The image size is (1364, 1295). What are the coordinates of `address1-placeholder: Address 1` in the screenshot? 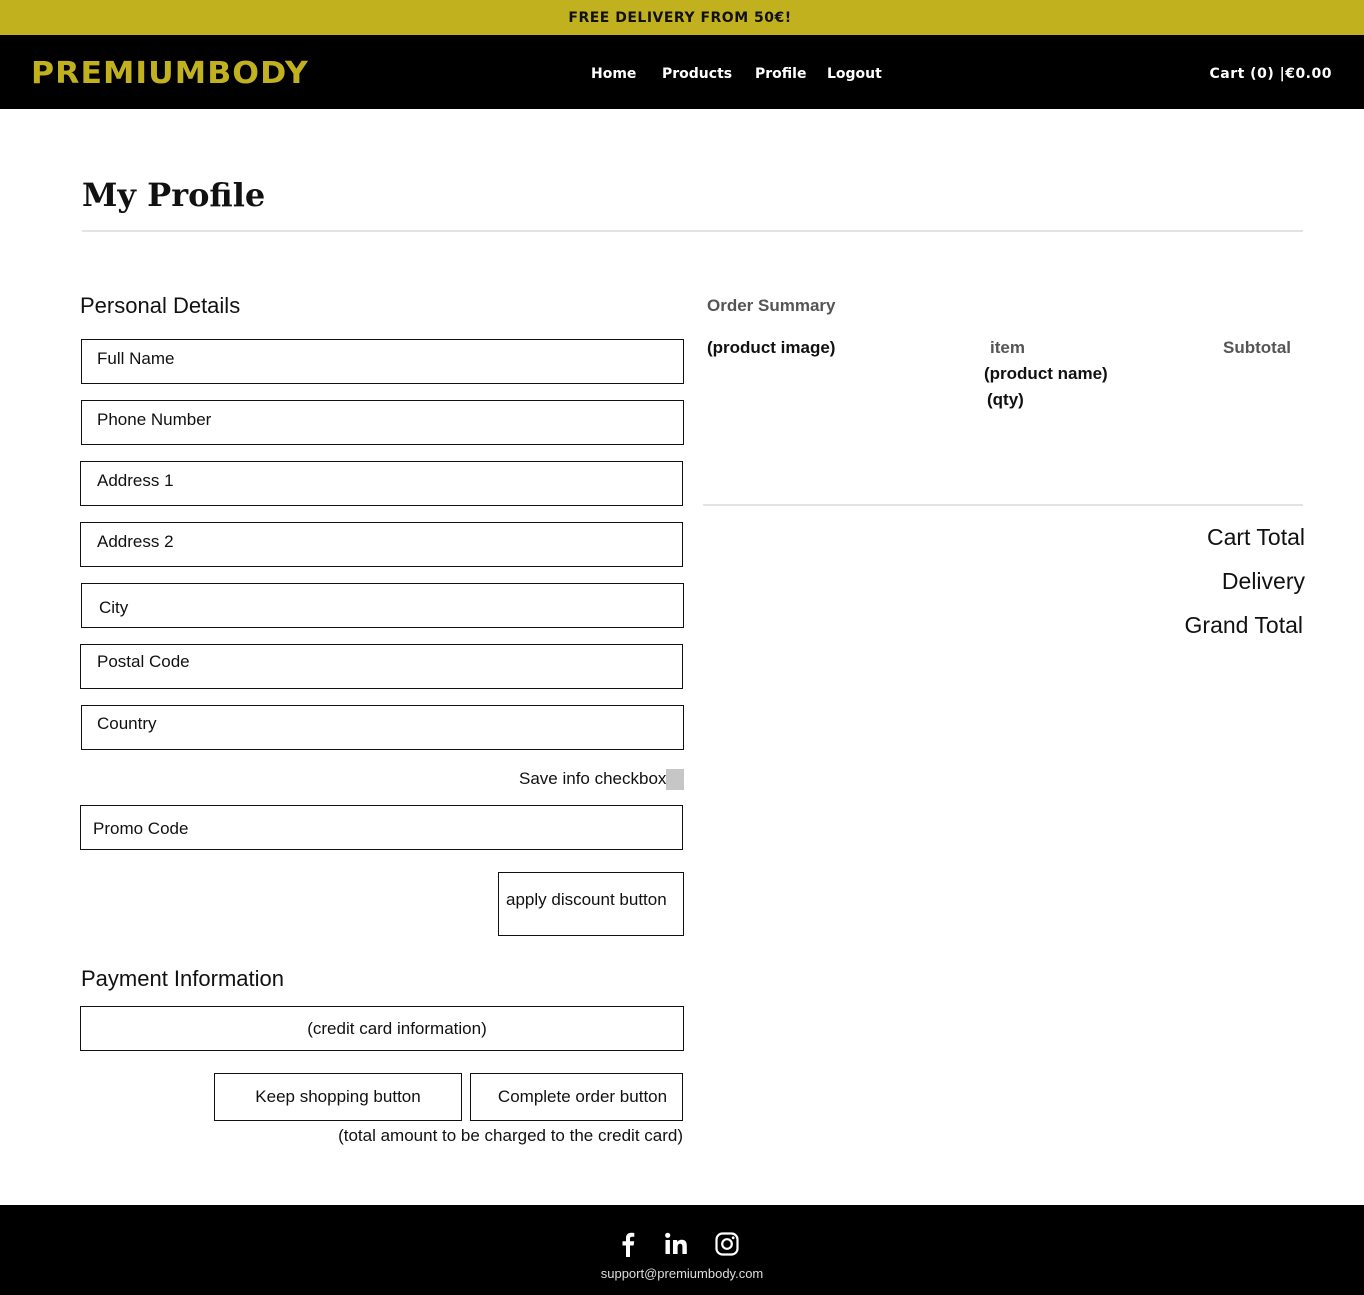 It's located at (135, 480).